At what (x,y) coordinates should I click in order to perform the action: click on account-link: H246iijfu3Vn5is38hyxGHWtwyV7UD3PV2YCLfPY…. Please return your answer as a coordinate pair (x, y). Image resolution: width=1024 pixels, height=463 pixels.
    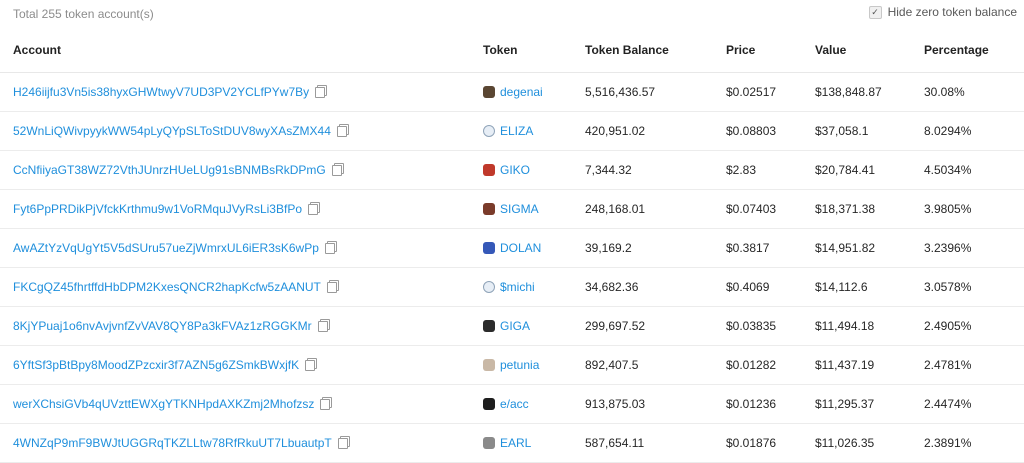
    Looking at the image, I should click on (161, 92).